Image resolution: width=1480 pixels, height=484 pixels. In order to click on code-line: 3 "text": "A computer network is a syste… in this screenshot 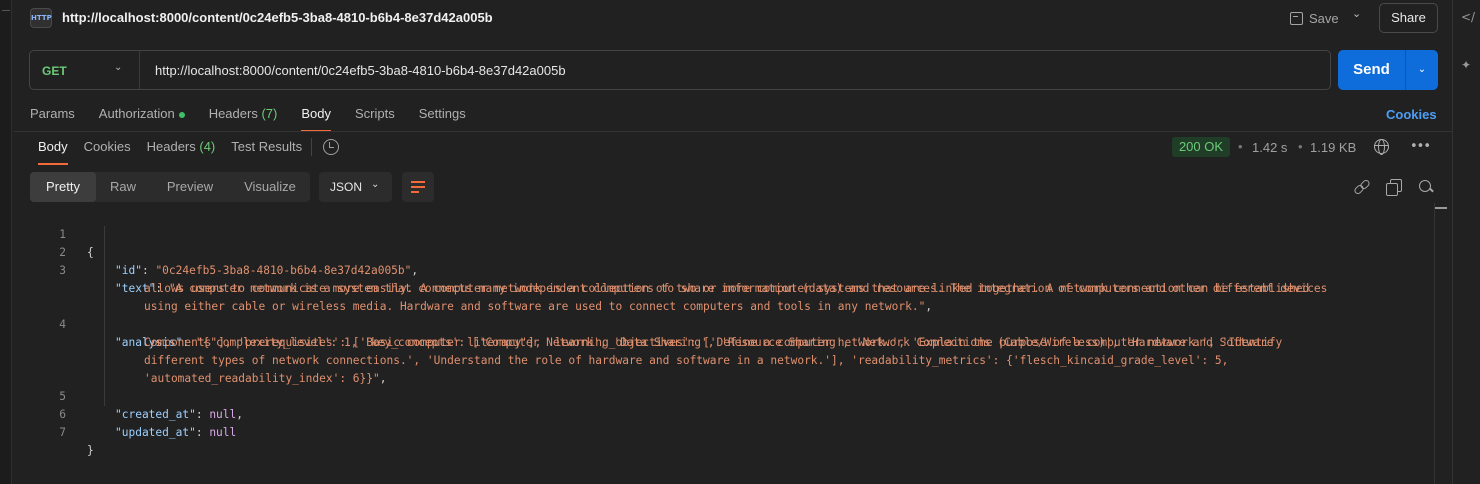, I will do `click(724, 269)`.